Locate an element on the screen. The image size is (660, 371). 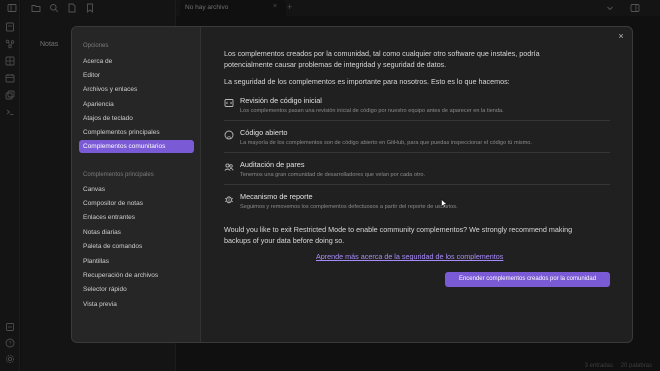
nav-item-hotkeys: Atajos de teclado is located at coordinates (136, 118).